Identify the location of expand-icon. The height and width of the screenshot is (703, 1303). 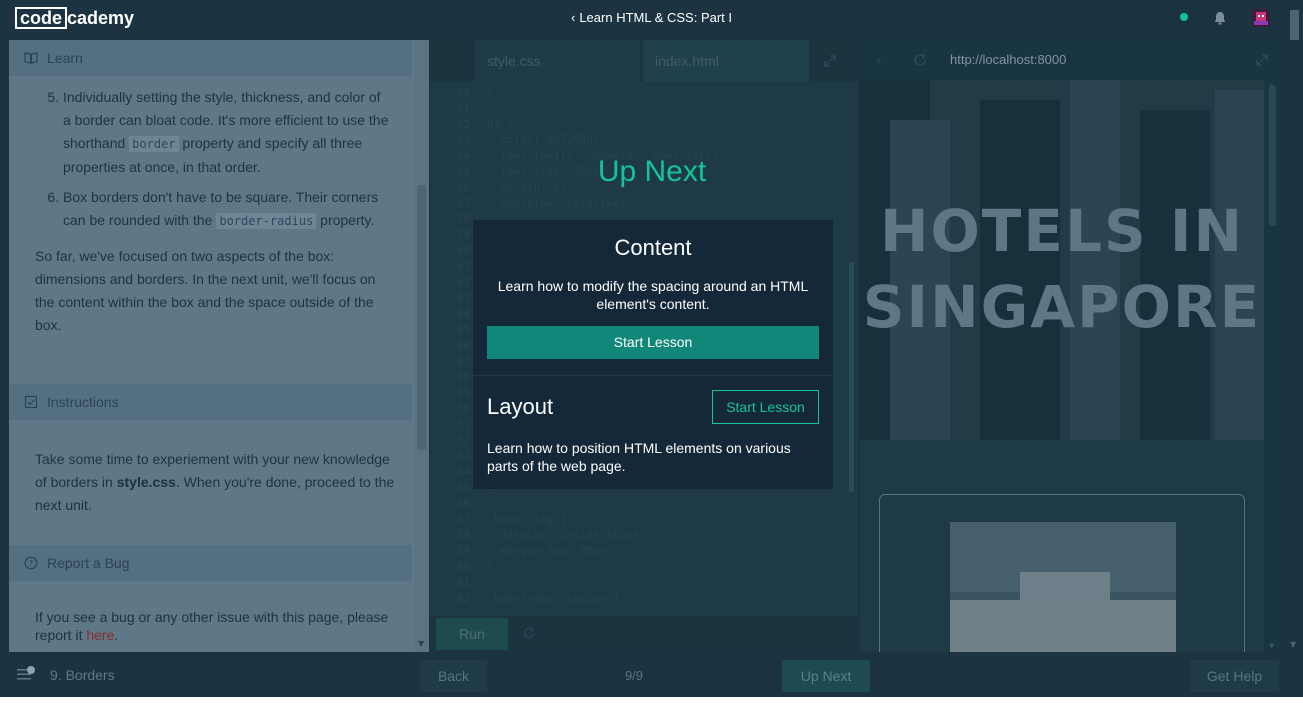
(830, 61).